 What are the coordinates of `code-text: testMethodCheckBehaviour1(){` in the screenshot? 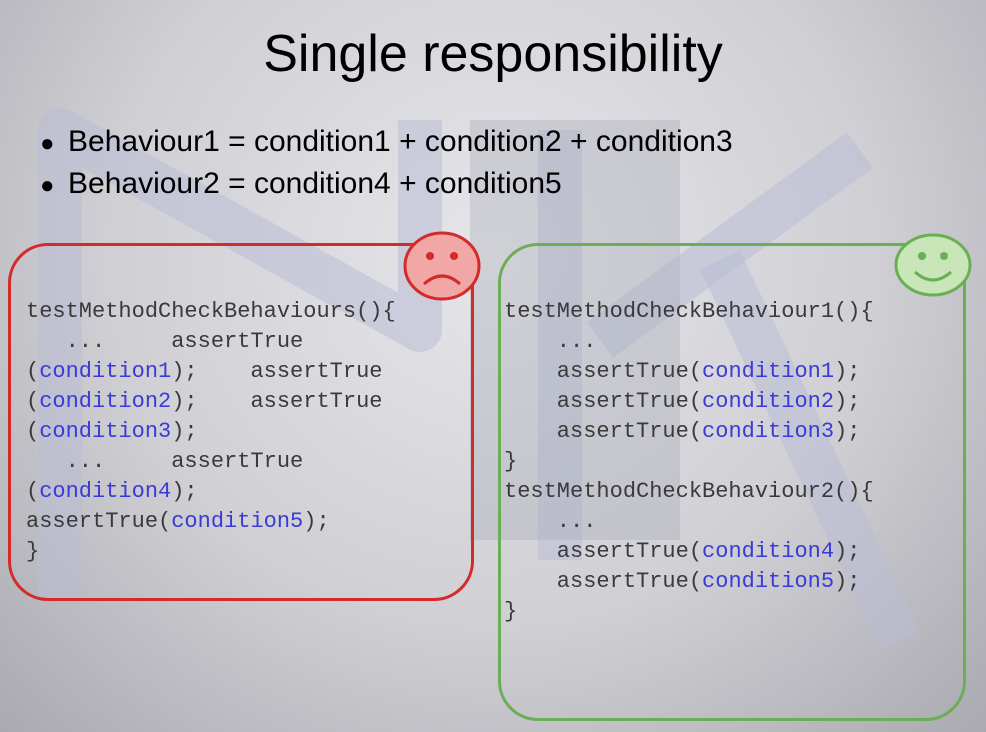 It's located at (689, 311).